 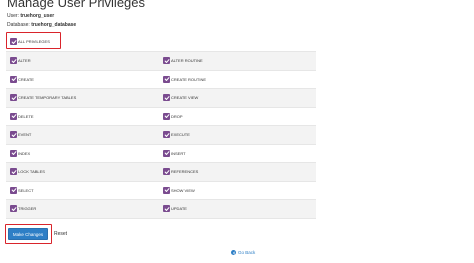 What do you see at coordinates (189, 79) in the screenshot?
I see `privilege-label: CREATE ROUTINE` at bounding box center [189, 79].